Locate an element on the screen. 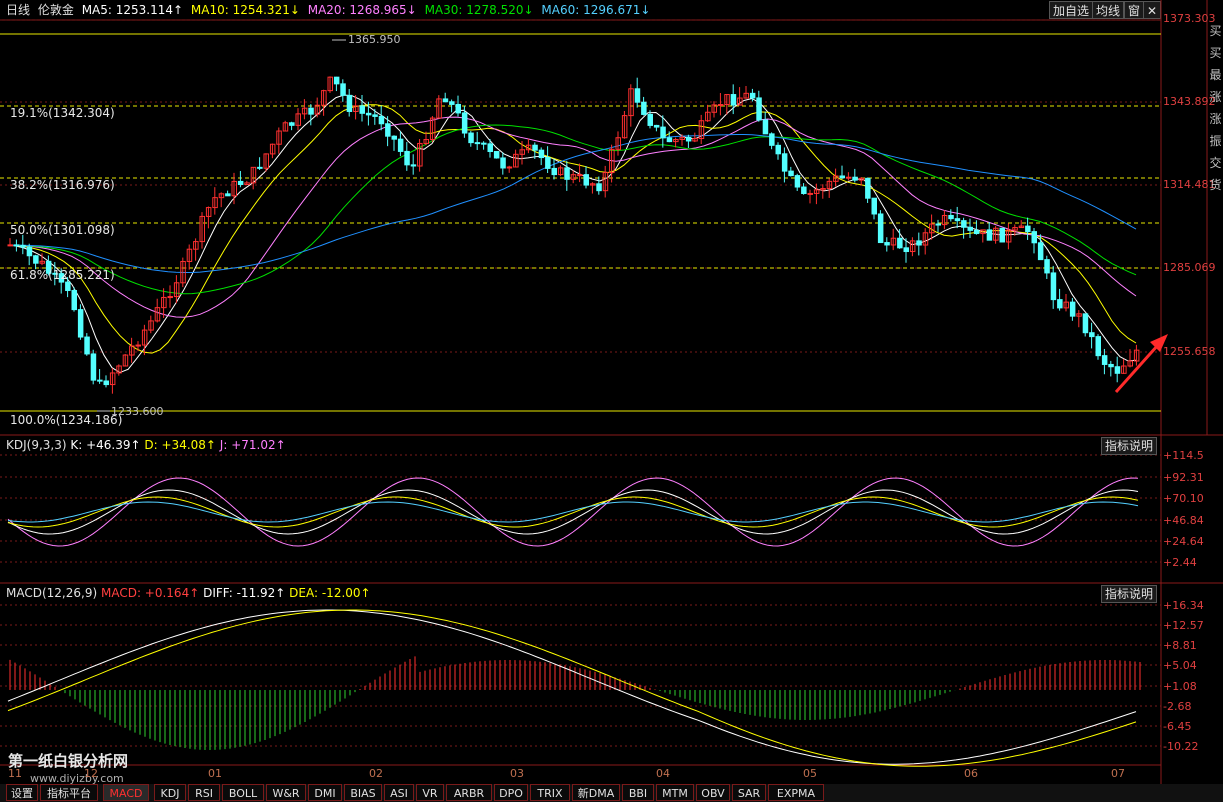 The height and width of the screenshot is (802, 1223). macd-value: MACD: +0.164↑ is located at coordinates (150, 593).